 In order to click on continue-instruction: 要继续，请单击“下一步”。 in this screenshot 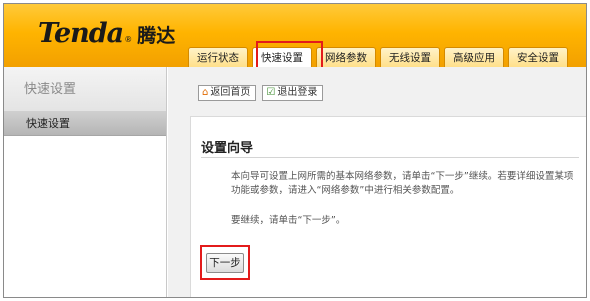, I will do `click(288, 220)`.